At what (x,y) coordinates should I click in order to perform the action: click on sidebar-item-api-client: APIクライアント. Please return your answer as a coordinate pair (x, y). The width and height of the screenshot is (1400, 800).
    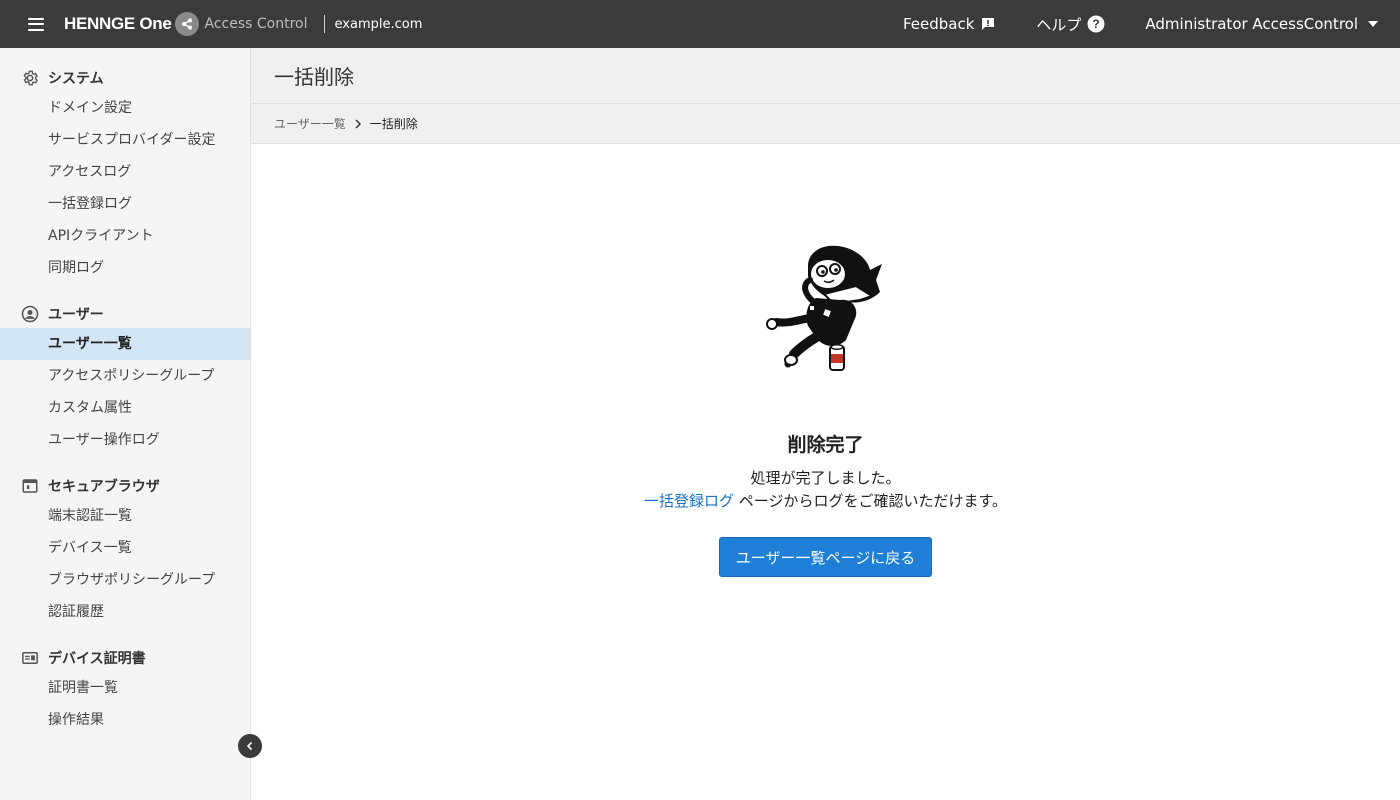
    Looking at the image, I should click on (125, 236).